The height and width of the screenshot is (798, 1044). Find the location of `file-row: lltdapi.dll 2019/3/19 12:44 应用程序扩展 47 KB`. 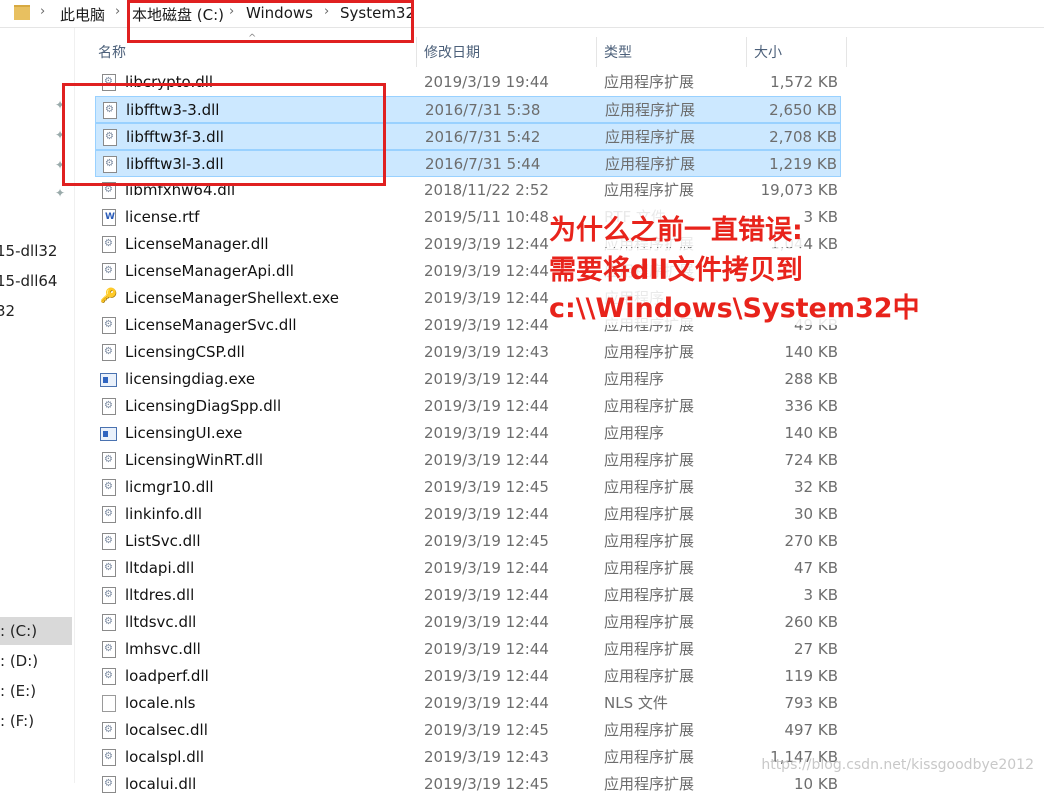

file-row: lltdapi.dll 2019/3/19 12:44 应用程序扩展 47 KB is located at coordinates (468, 568).